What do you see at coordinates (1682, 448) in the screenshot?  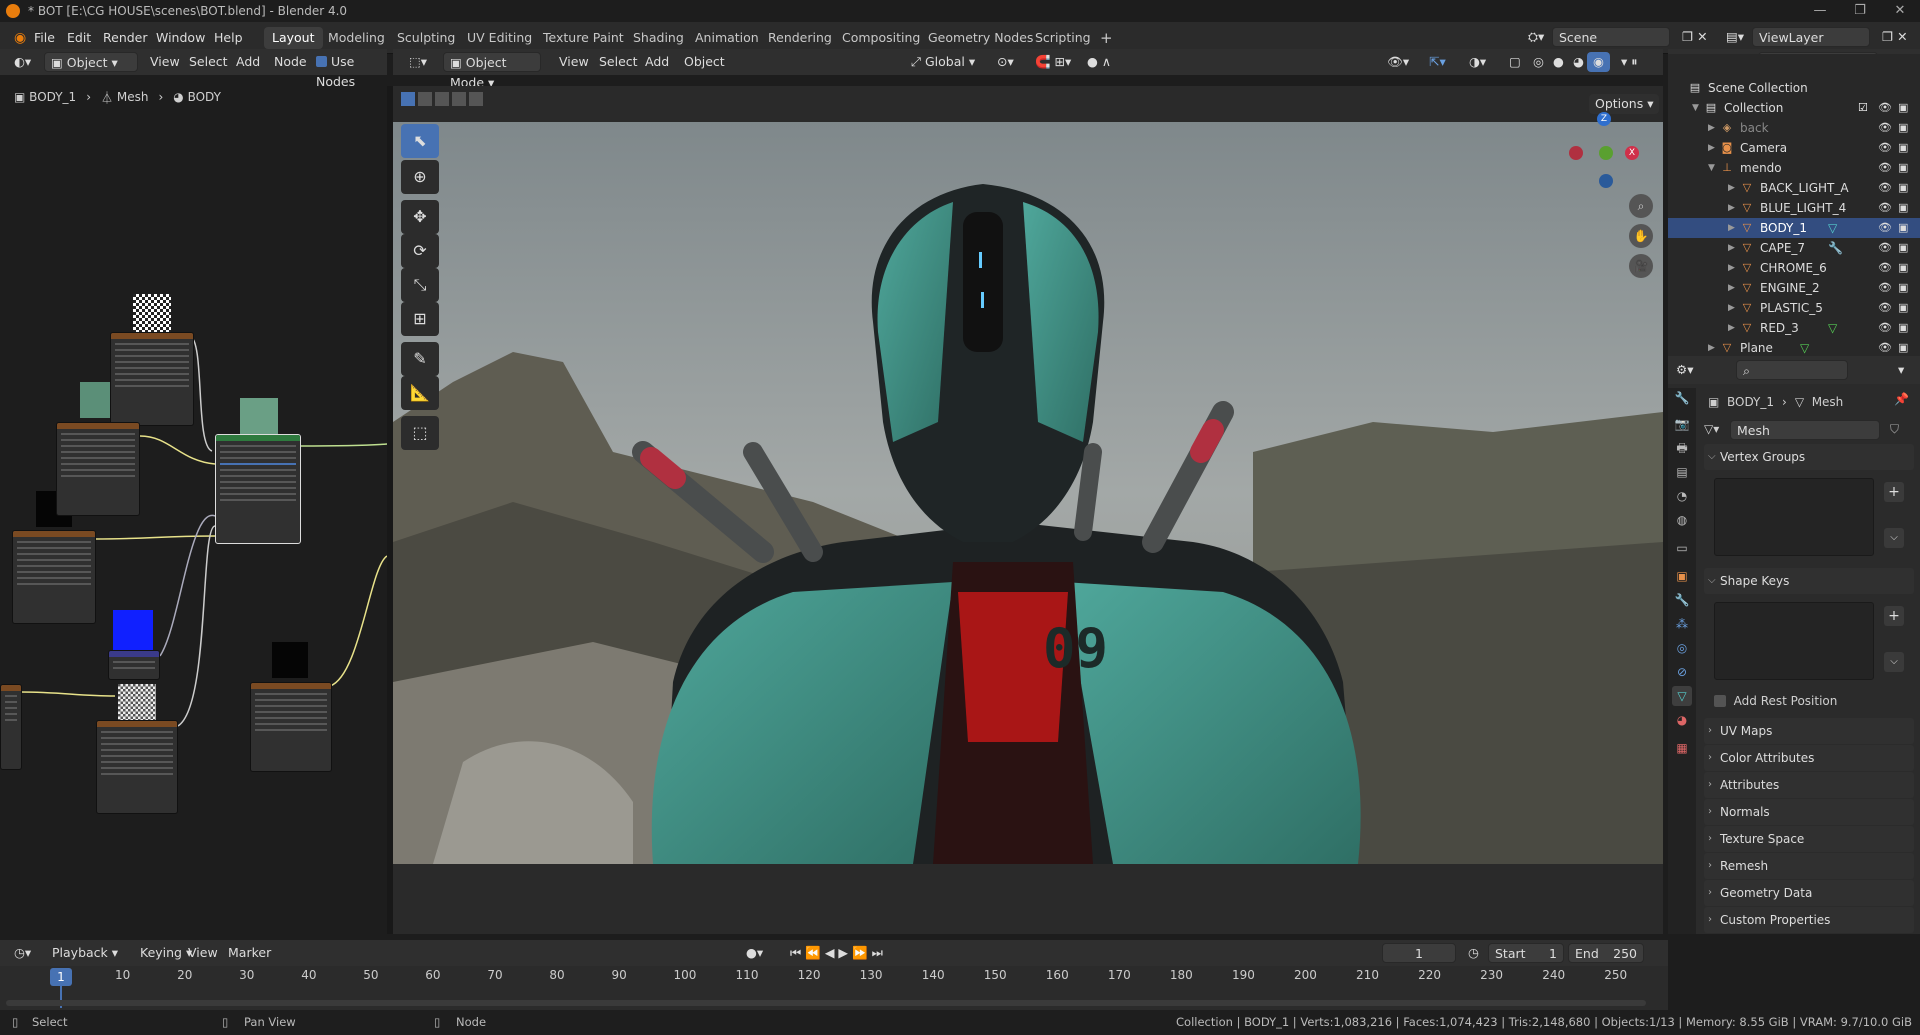 I see `output-tab-icon: 🖶` at bounding box center [1682, 448].